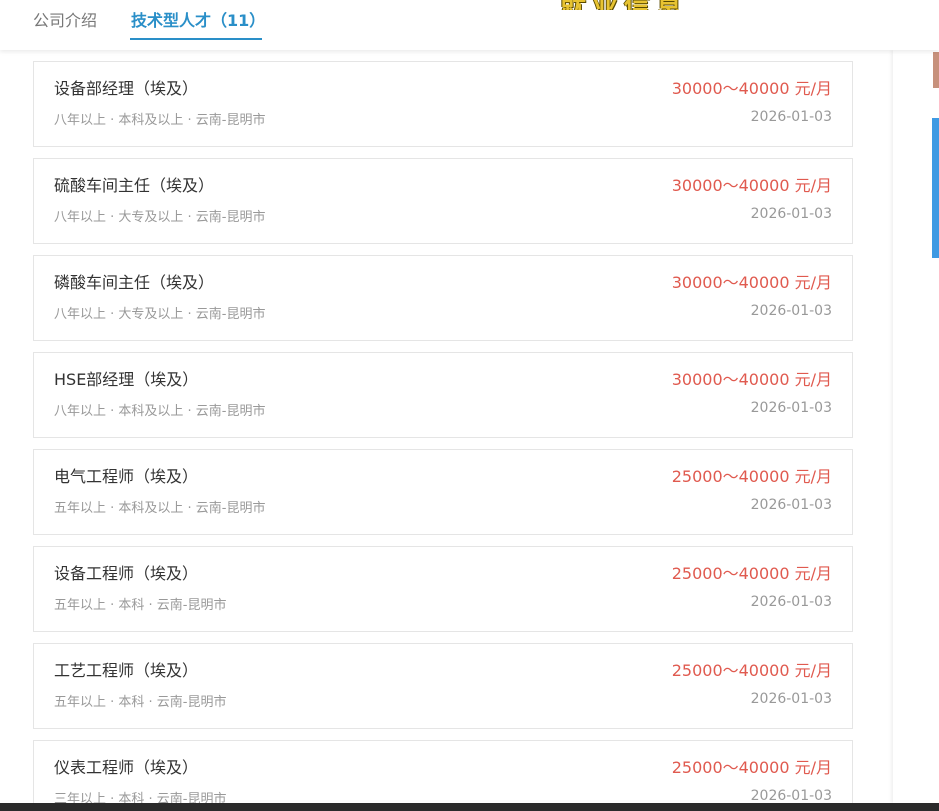 This screenshot has height=811, width=939. I want to click on tab-technical-talent: 技术型人才（11）, so click(198, 21).